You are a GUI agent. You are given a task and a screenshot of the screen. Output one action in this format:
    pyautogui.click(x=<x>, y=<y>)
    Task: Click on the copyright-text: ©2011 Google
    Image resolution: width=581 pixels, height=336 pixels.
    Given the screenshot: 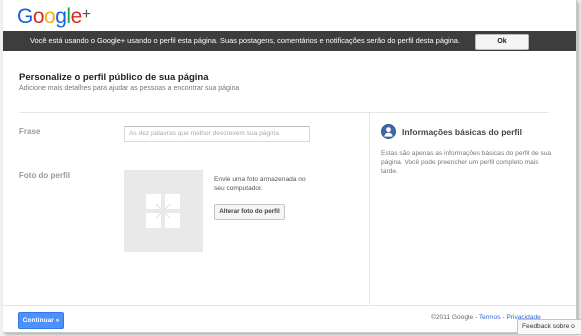 What is the action you would take?
    pyautogui.click(x=452, y=317)
    